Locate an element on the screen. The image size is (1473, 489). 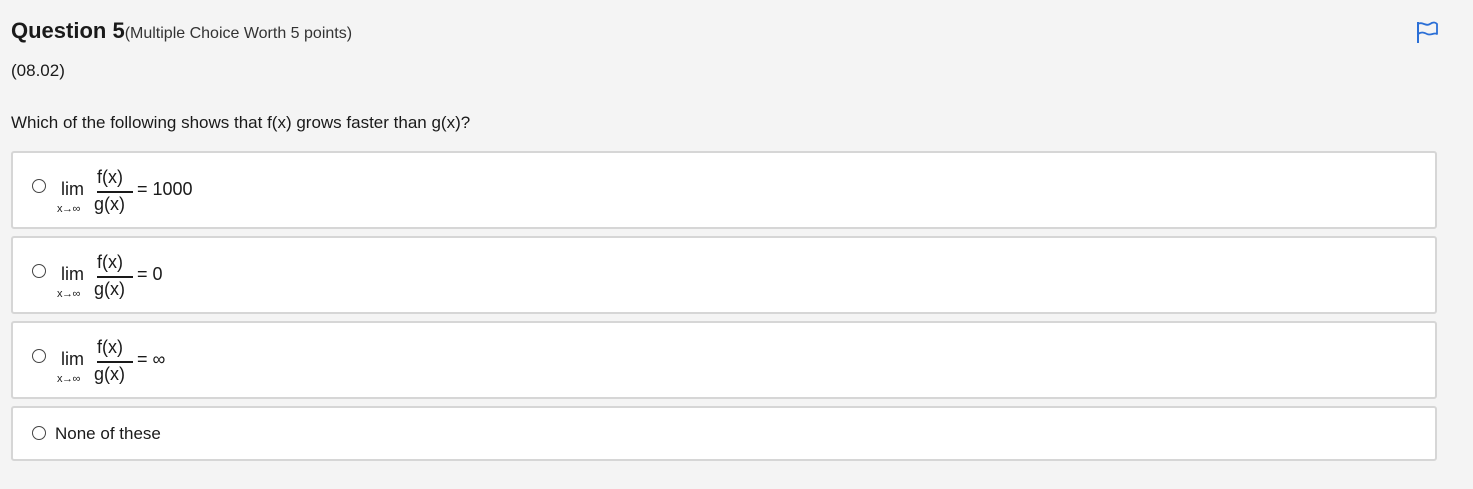
question-title: Question 5 is located at coordinates (68, 30).